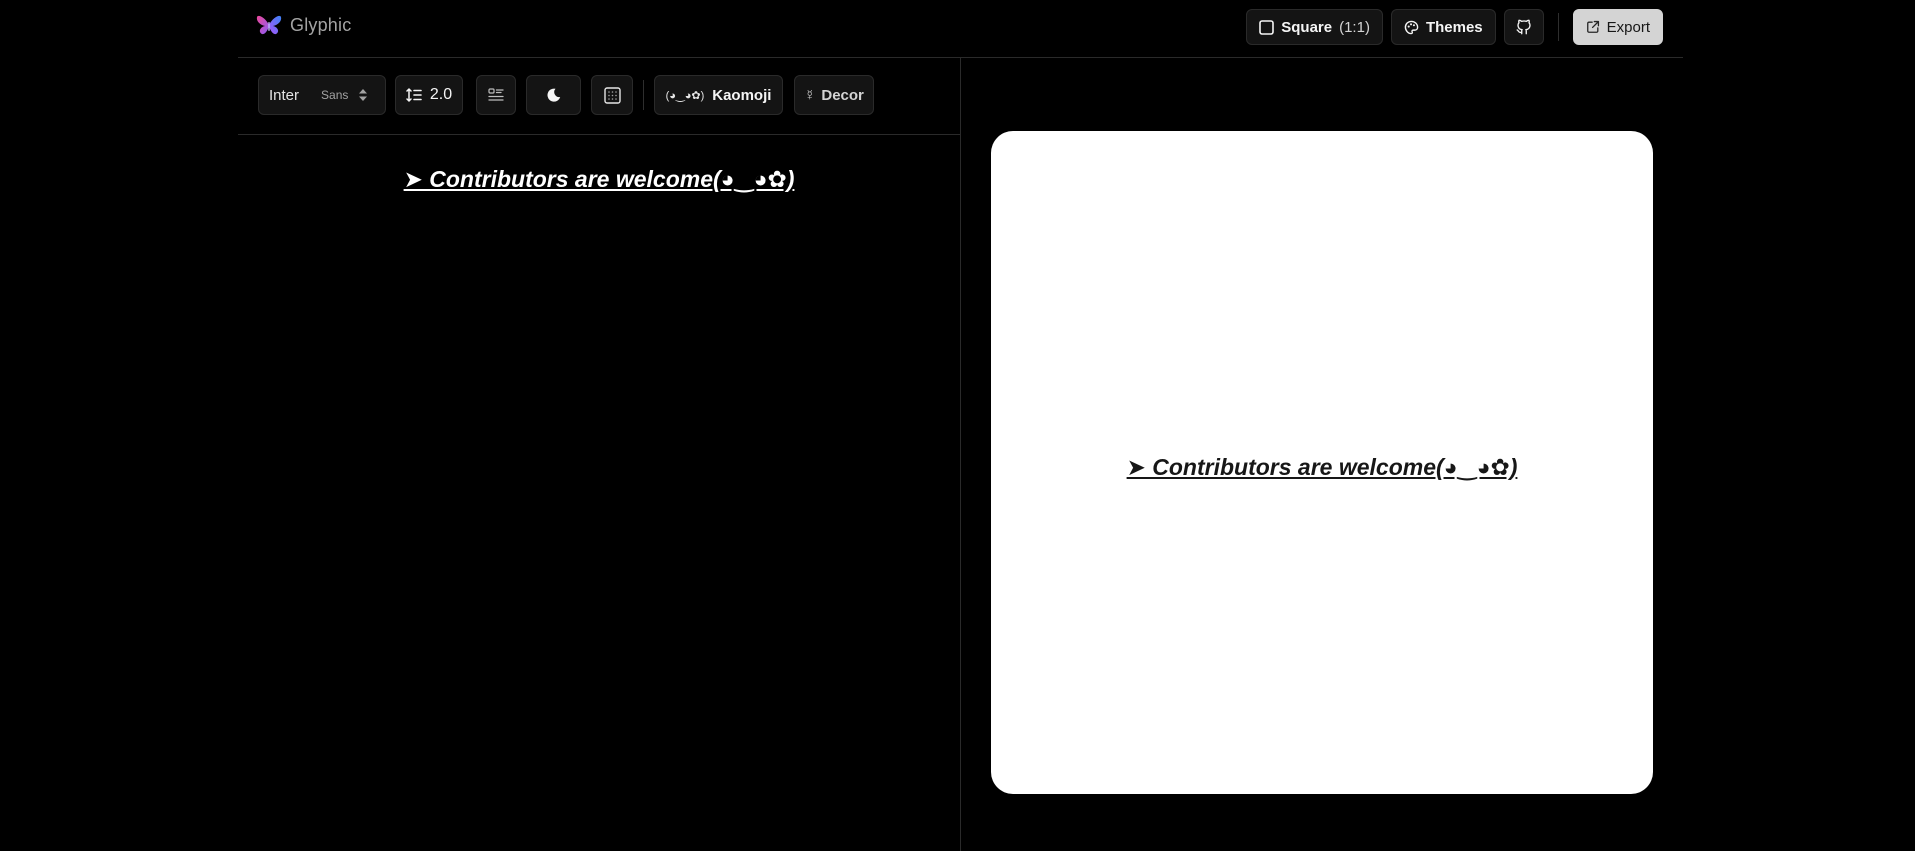 Image resolution: width=1915 pixels, height=851 pixels. Describe the element at coordinates (1307, 27) in the screenshot. I see `aspect-ratio-label: Square` at that location.